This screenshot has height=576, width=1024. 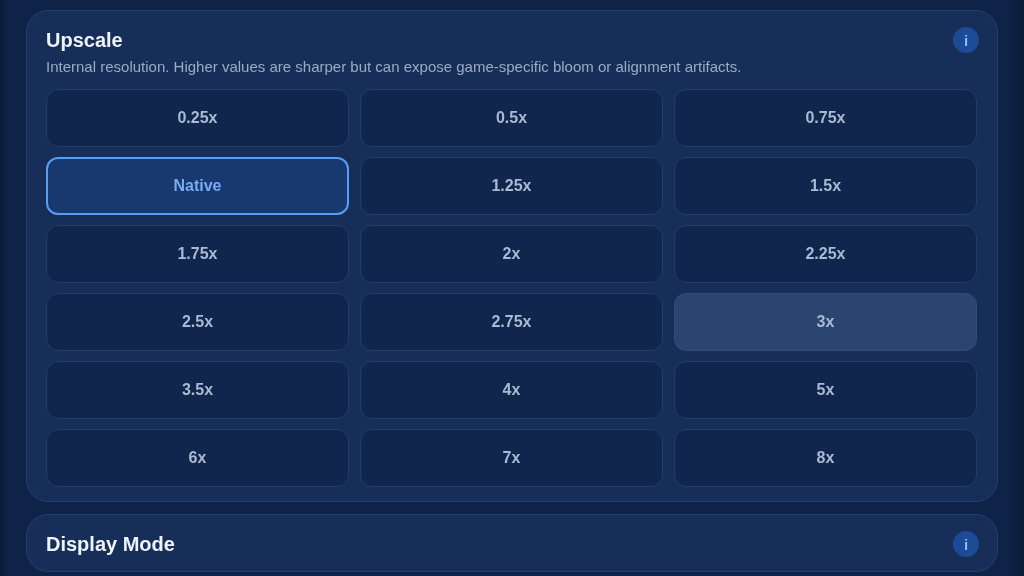 What do you see at coordinates (197, 458) in the screenshot?
I see `scale-option: 6x` at bounding box center [197, 458].